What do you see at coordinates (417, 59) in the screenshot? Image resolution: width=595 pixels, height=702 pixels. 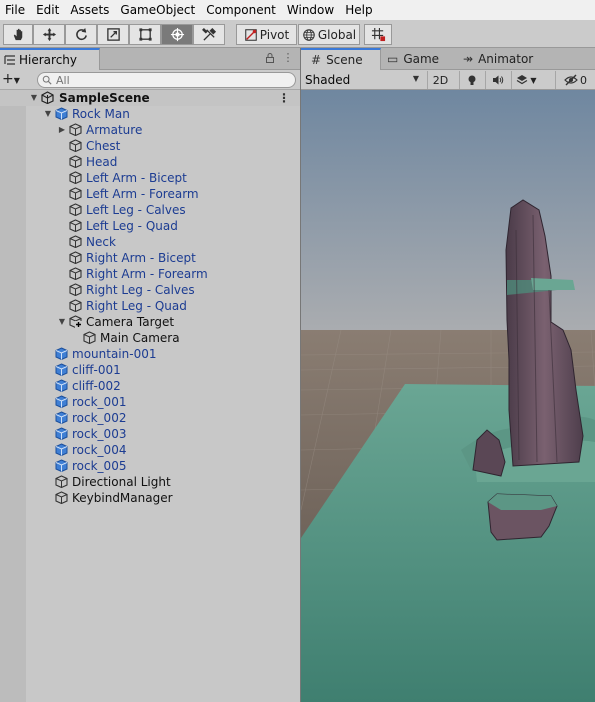 I see `tab-game: ▭ Game` at bounding box center [417, 59].